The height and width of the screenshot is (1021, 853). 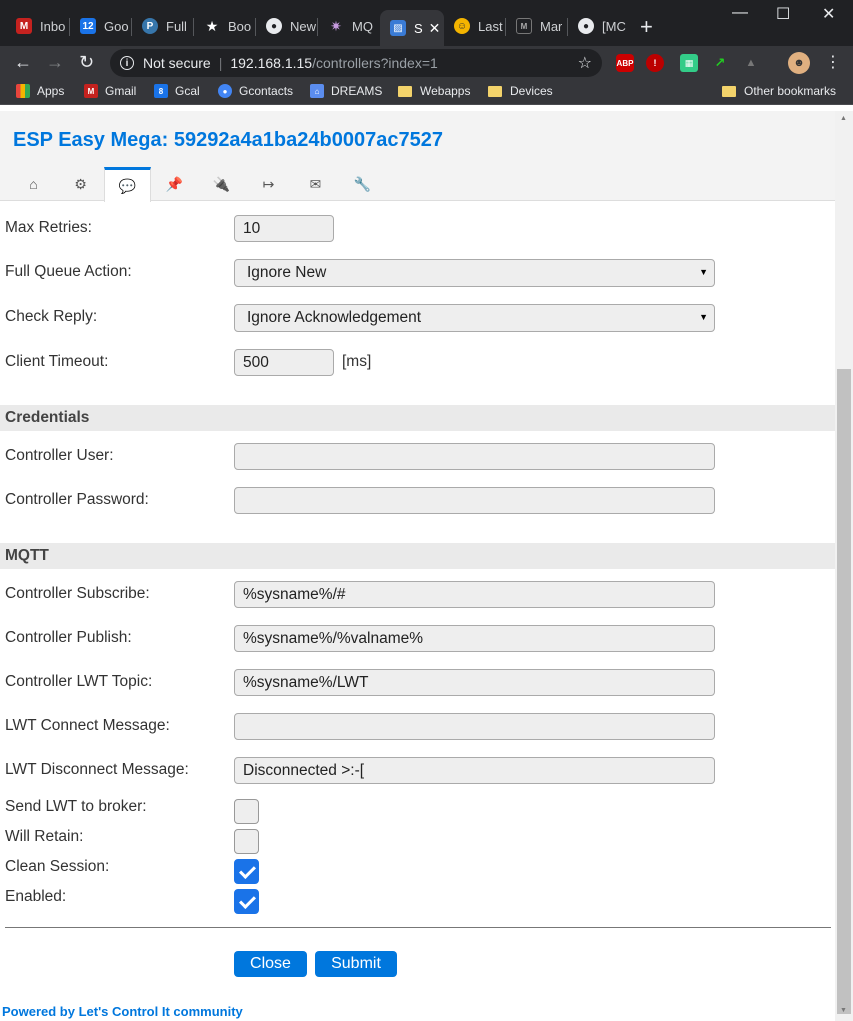 I want to click on forward-icon: →, so click(x=55, y=62).